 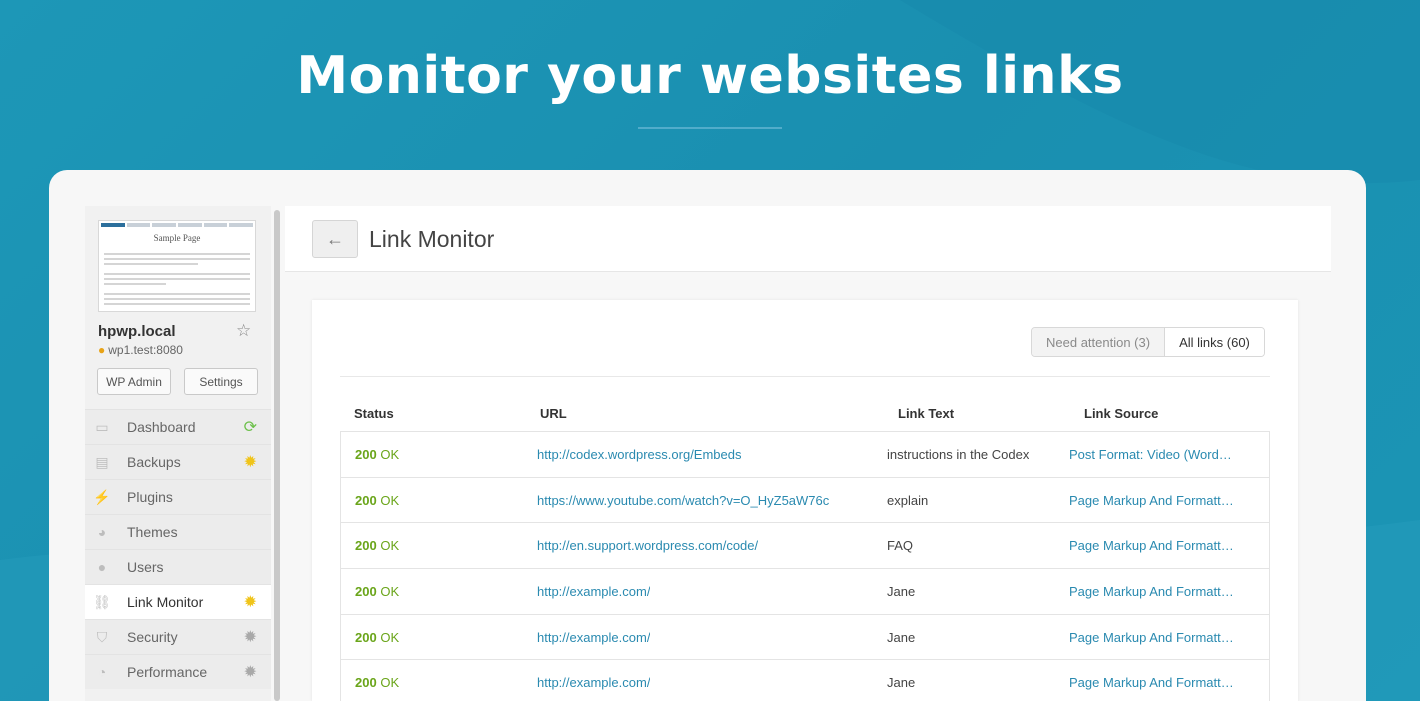 What do you see at coordinates (926, 413) in the screenshot?
I see `column-header-link-text: Link Text` at bounding box center [926, 413].